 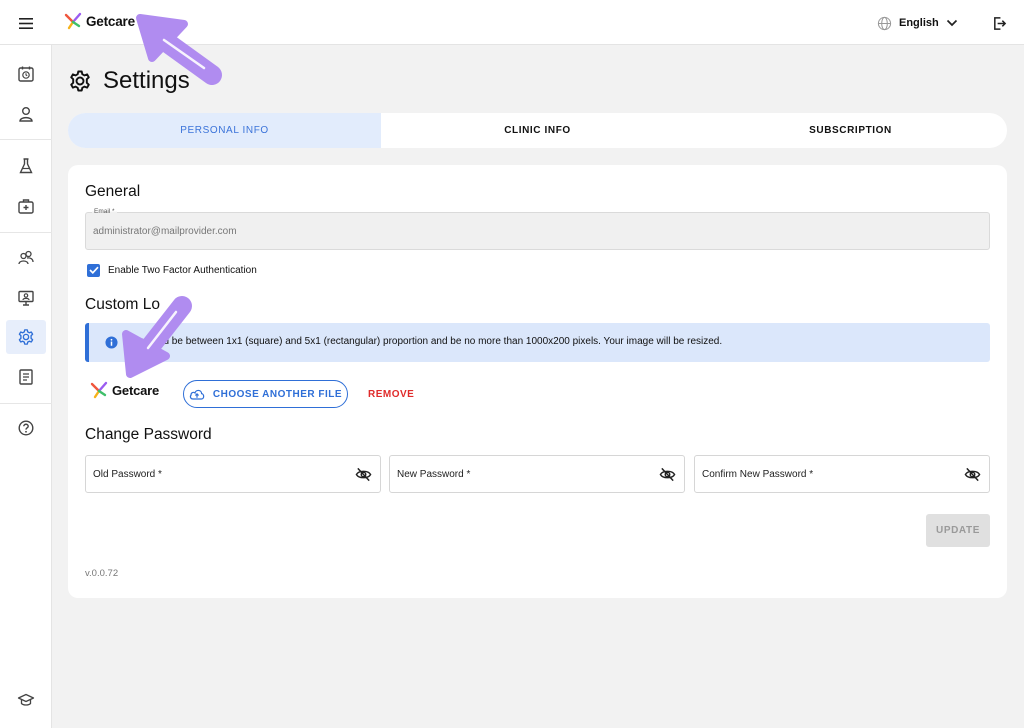 I want to click on medical-kit-icon, so click(x=26, y=206).